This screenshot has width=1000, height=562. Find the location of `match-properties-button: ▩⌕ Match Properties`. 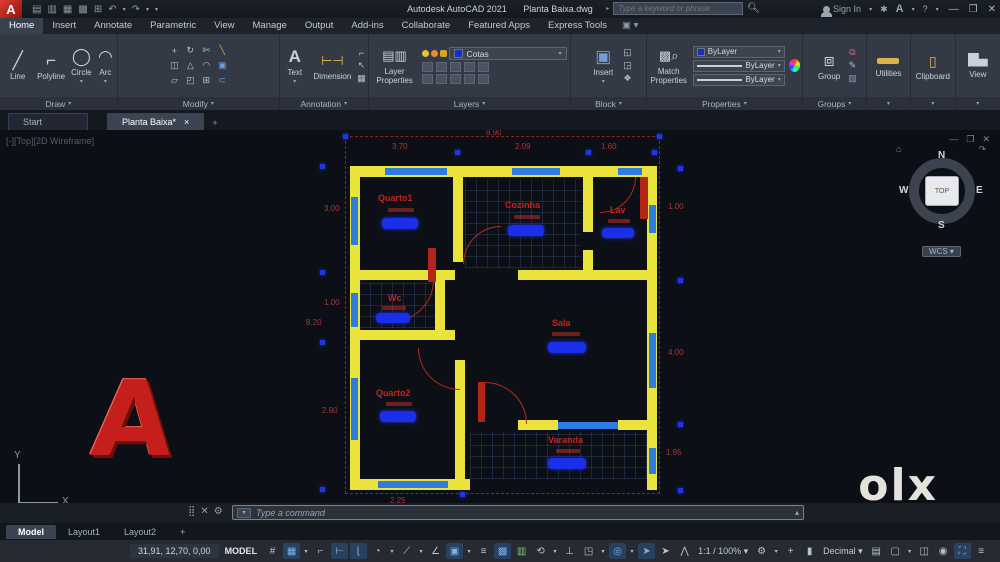

match-properties-button: ▩⌕ Match Properties is located at coordinates (669, 65).